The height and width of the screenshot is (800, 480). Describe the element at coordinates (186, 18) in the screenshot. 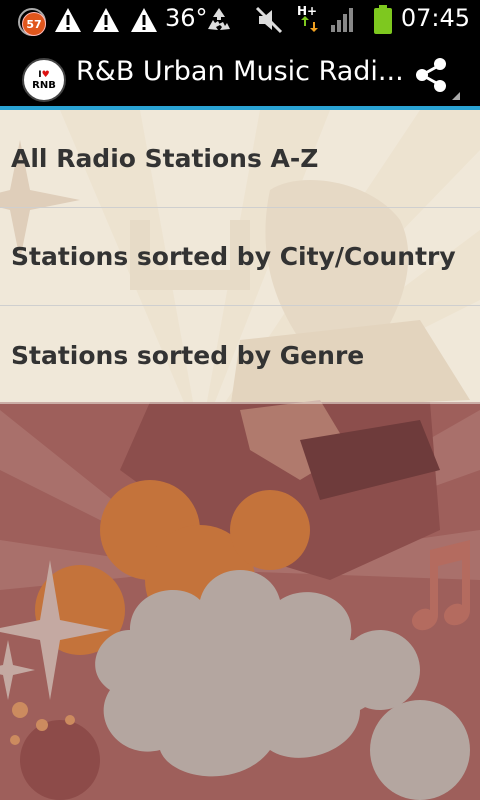

I see `temperature-text: 36°` at that location.